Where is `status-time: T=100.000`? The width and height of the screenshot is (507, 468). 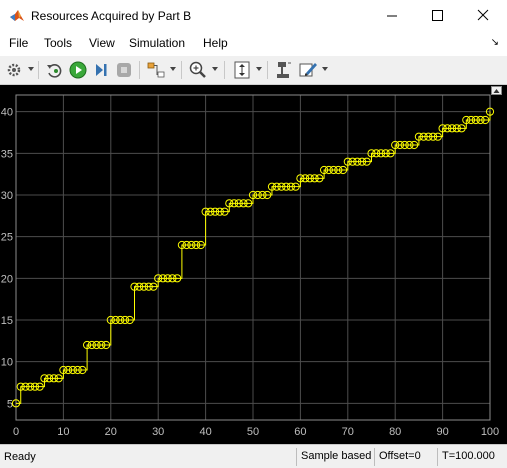 status-time: T=100.000 is located at coordinates (472, 457).